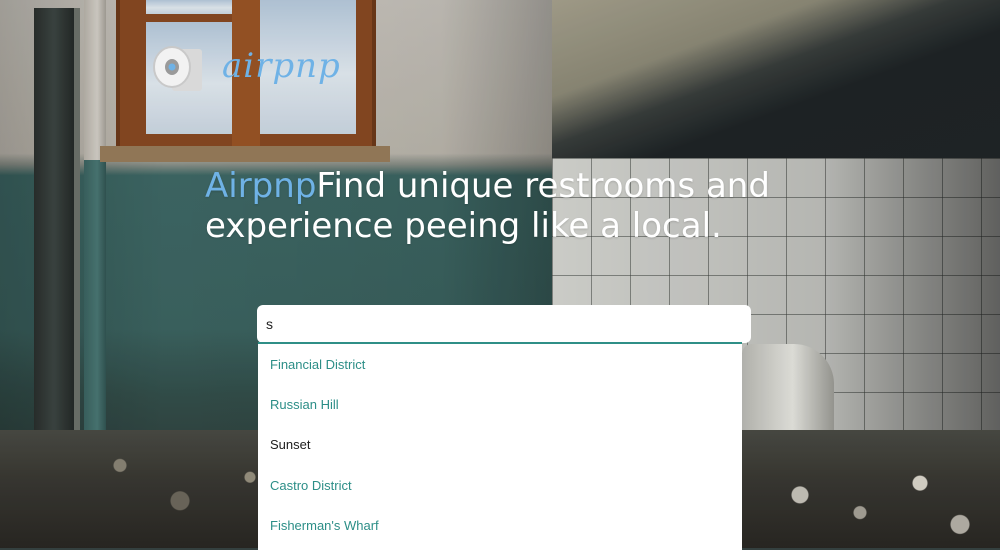 The width and height of the screenshot is (1000, 550). Describe the element at coordinates (177, 68) in the screenshot. I see `toilet-paper-roll-icon` at that location.